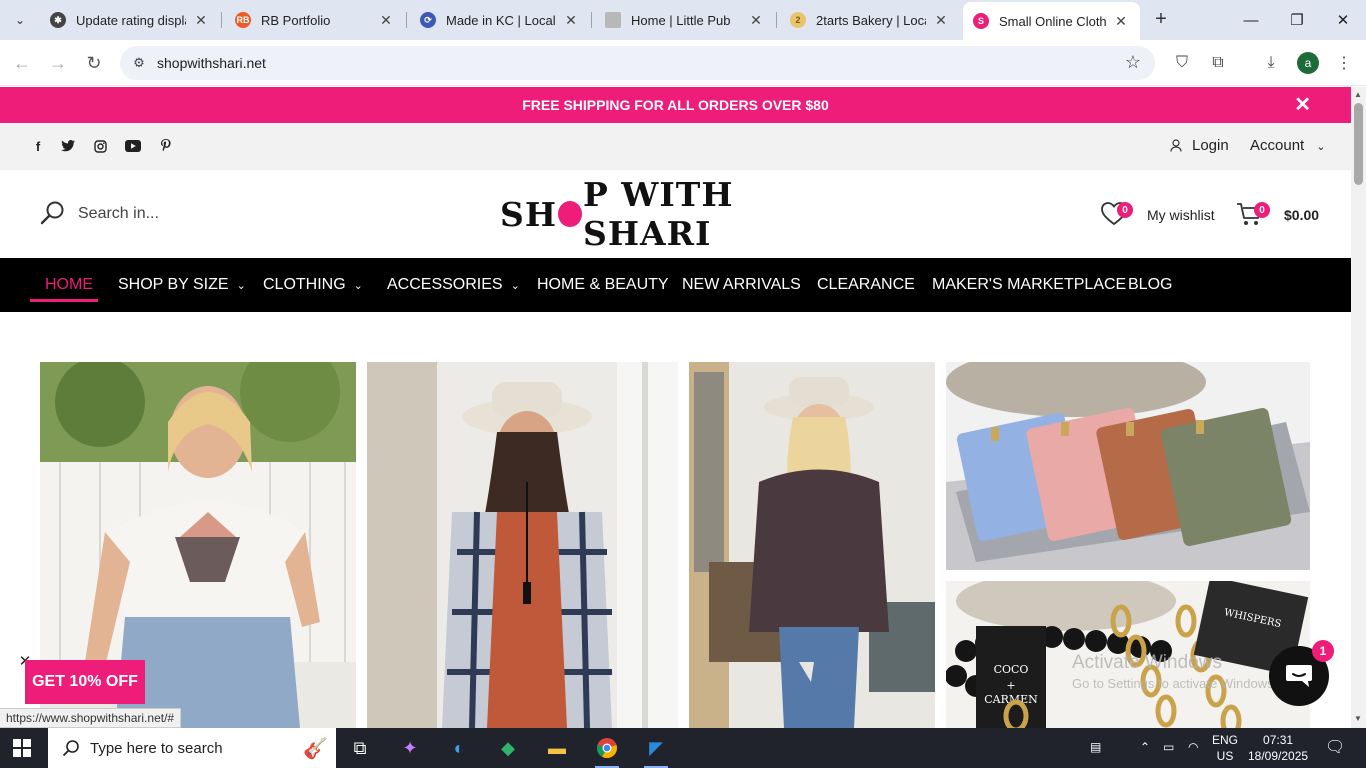  Describe the element at coordinates (91, 718) in the screenshot. I see `status-bar-url: https://www.shopwithshari.net/#` at that location.